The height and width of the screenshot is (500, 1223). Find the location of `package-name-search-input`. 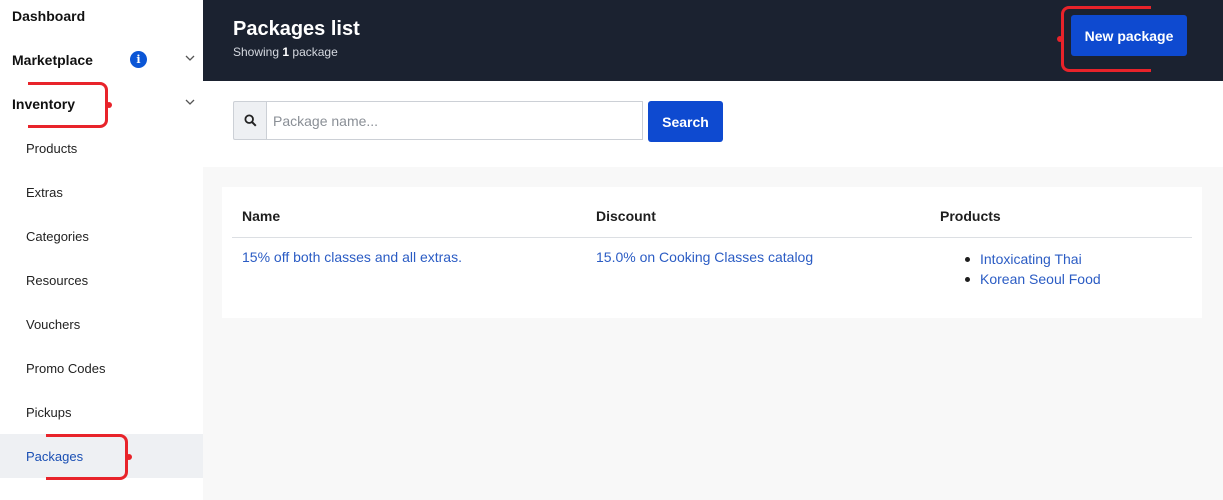

package-name-search-input is located at coordinates (454, 120).